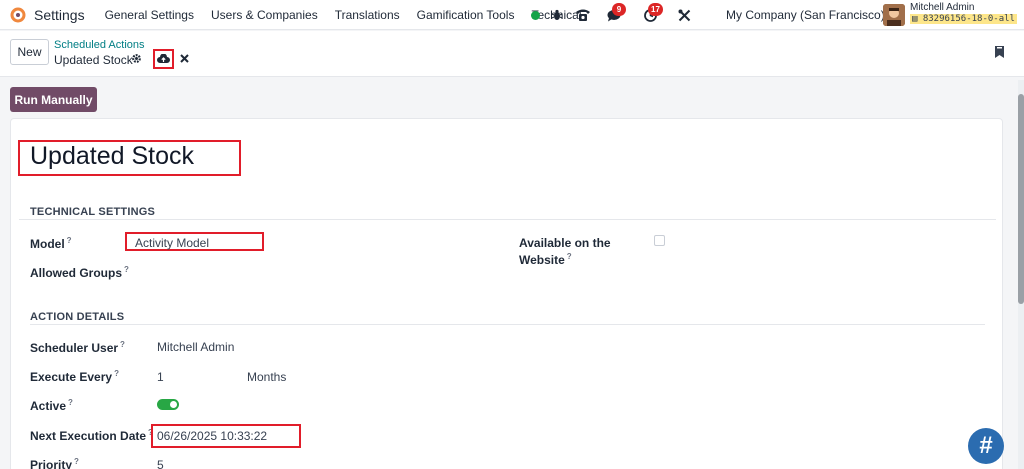  I want to click on breadcrumb-current-record: Updated Stock, so click(93, 60).